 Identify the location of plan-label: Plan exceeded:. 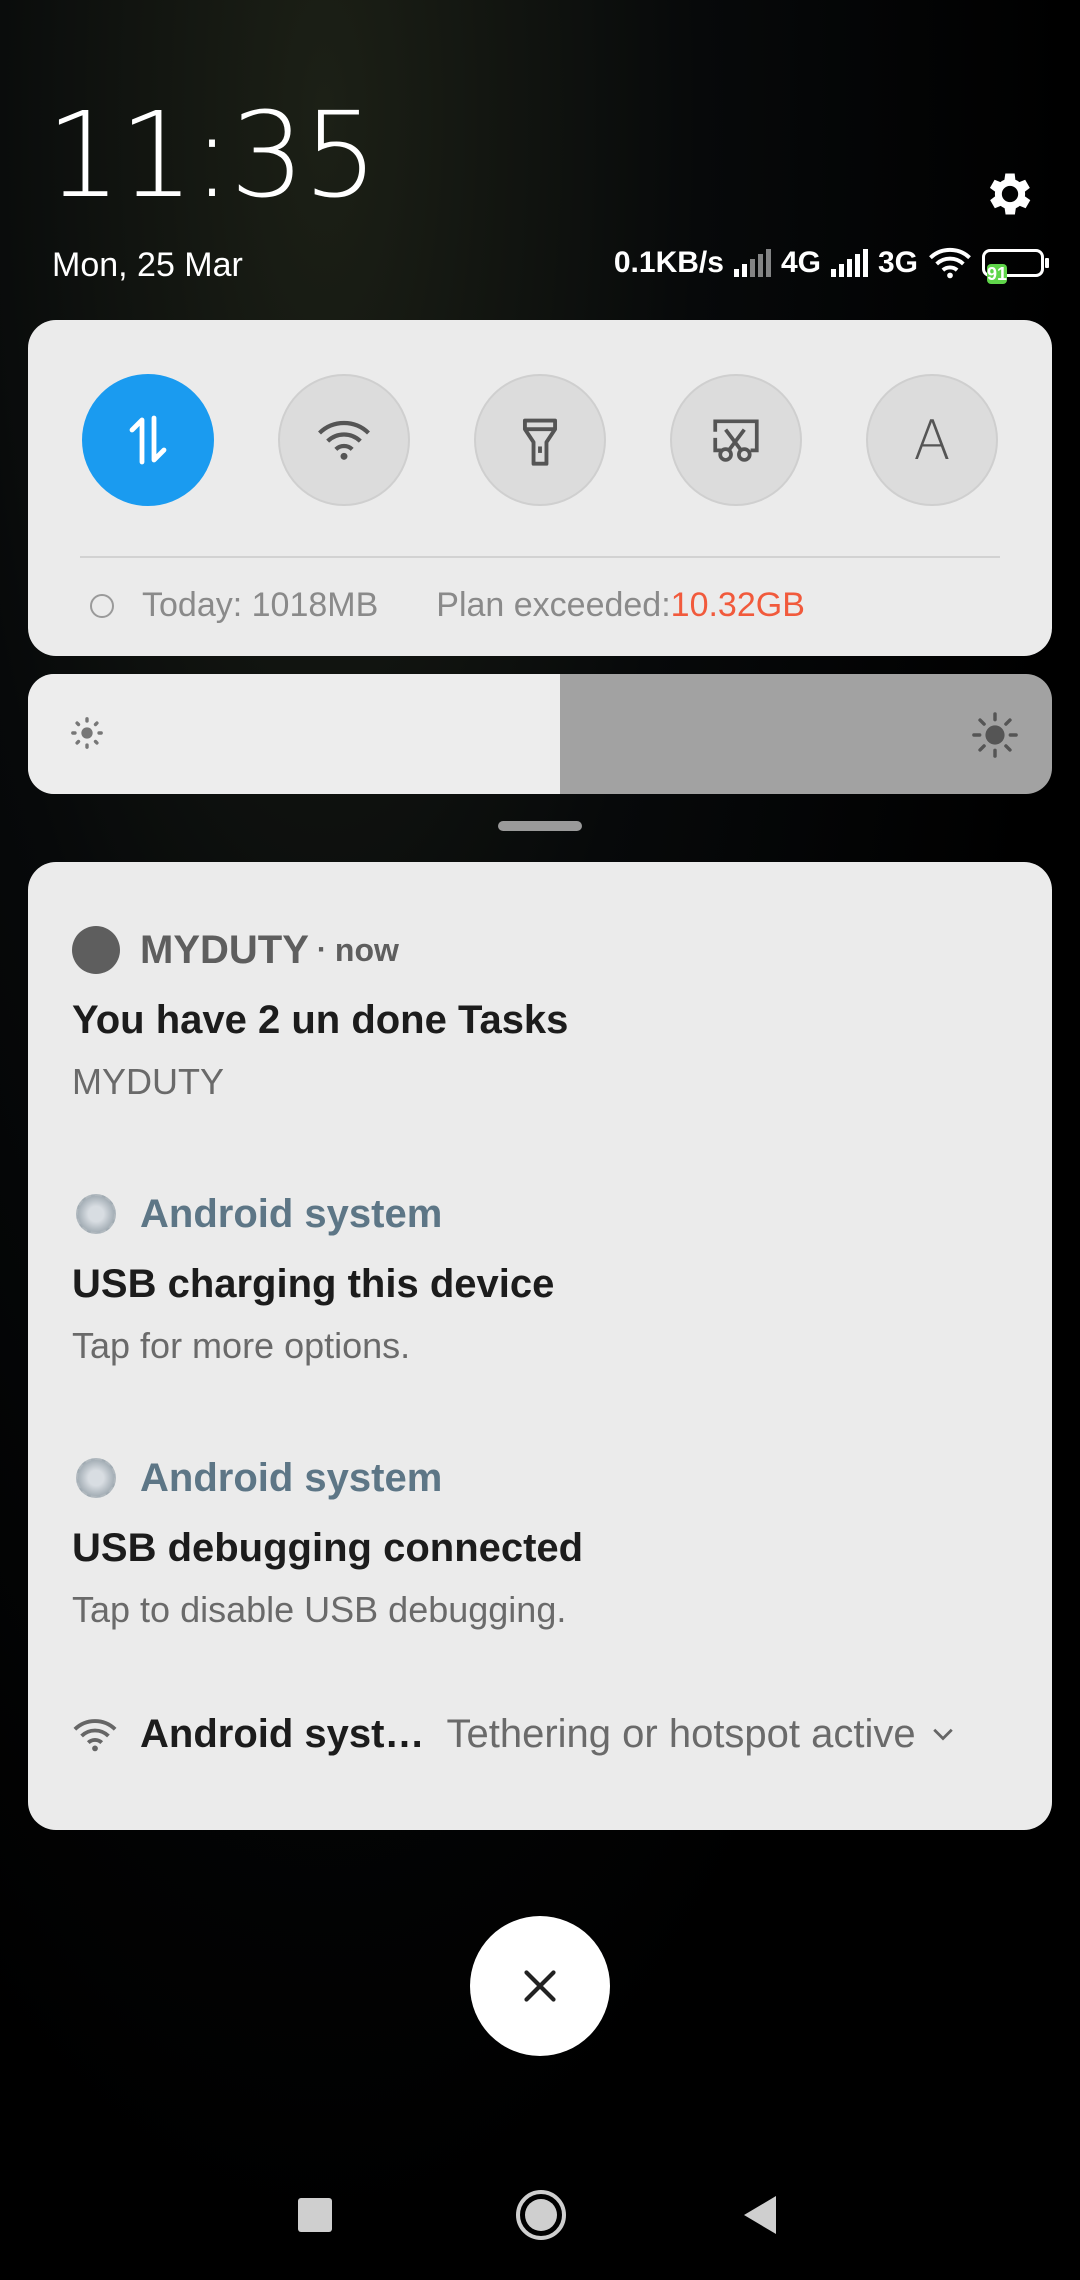
(553, 605).